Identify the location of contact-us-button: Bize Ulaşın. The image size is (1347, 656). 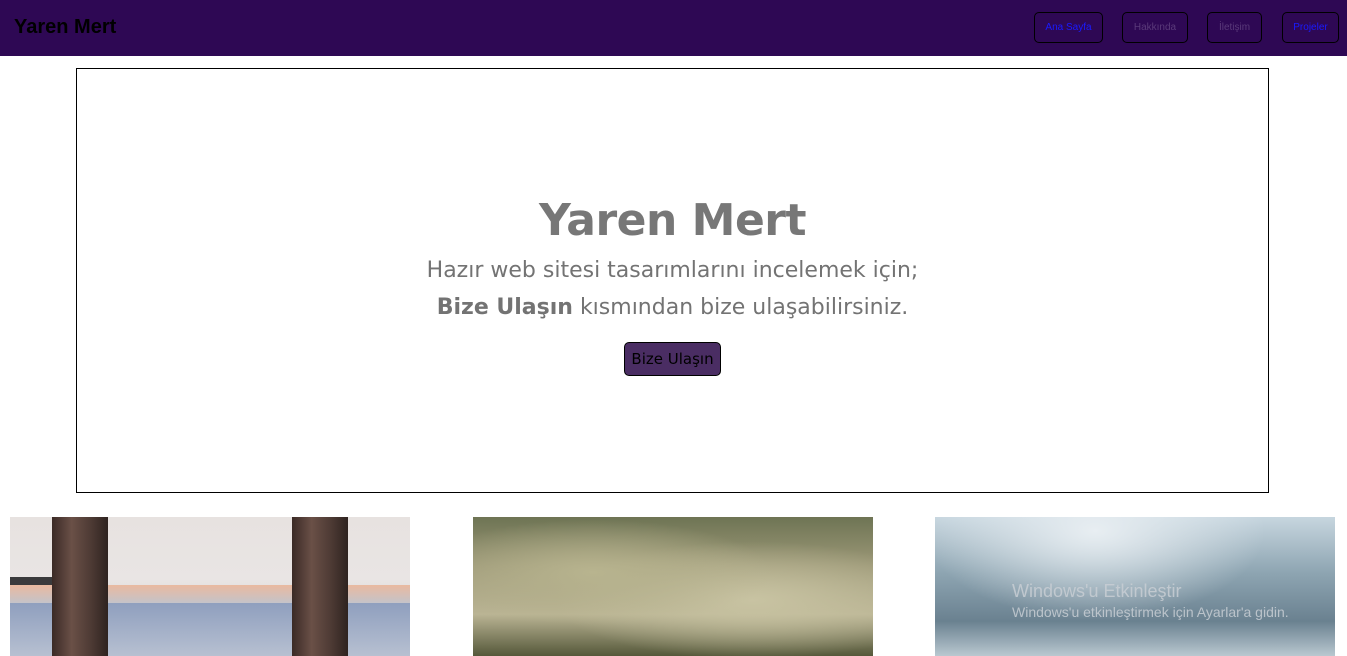
(672, 359).